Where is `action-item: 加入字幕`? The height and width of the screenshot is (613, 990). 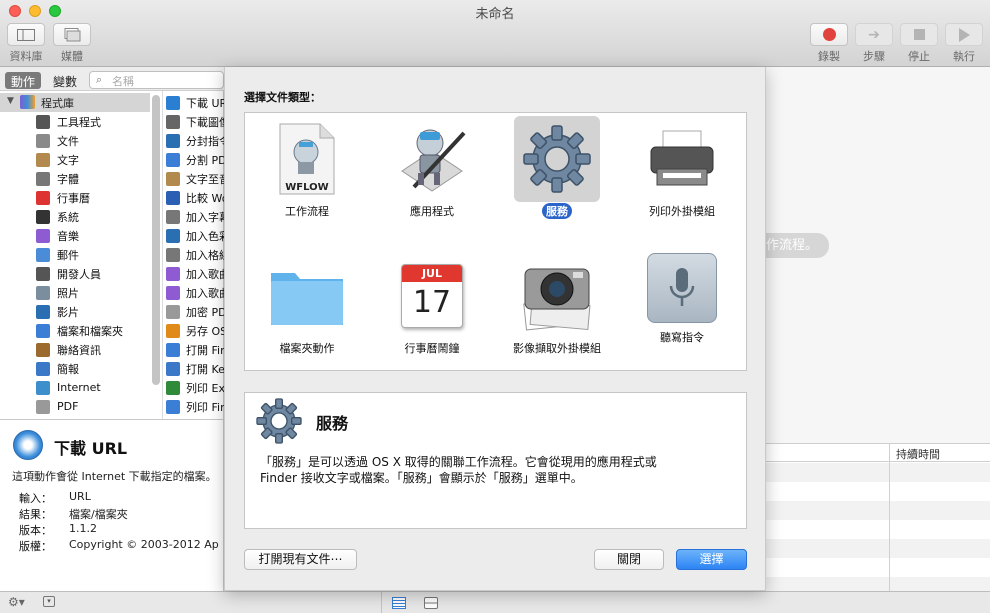
action-item: 加入字幕 is located at coordinates (195, 216).